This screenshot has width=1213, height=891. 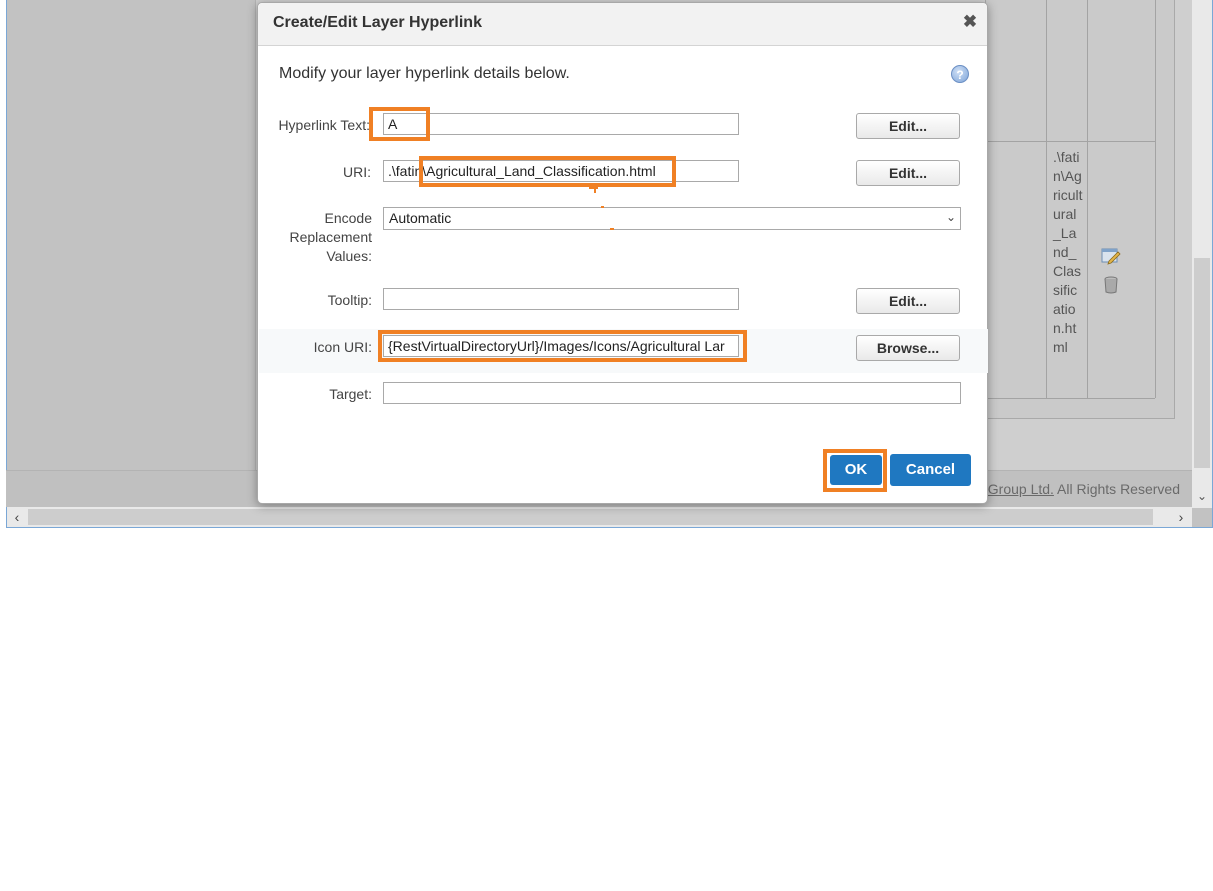 What do you see at coordinates (970, 22) in the screenshot?
I see `close-x-icon: ✖` at bounding box center [970, 22].